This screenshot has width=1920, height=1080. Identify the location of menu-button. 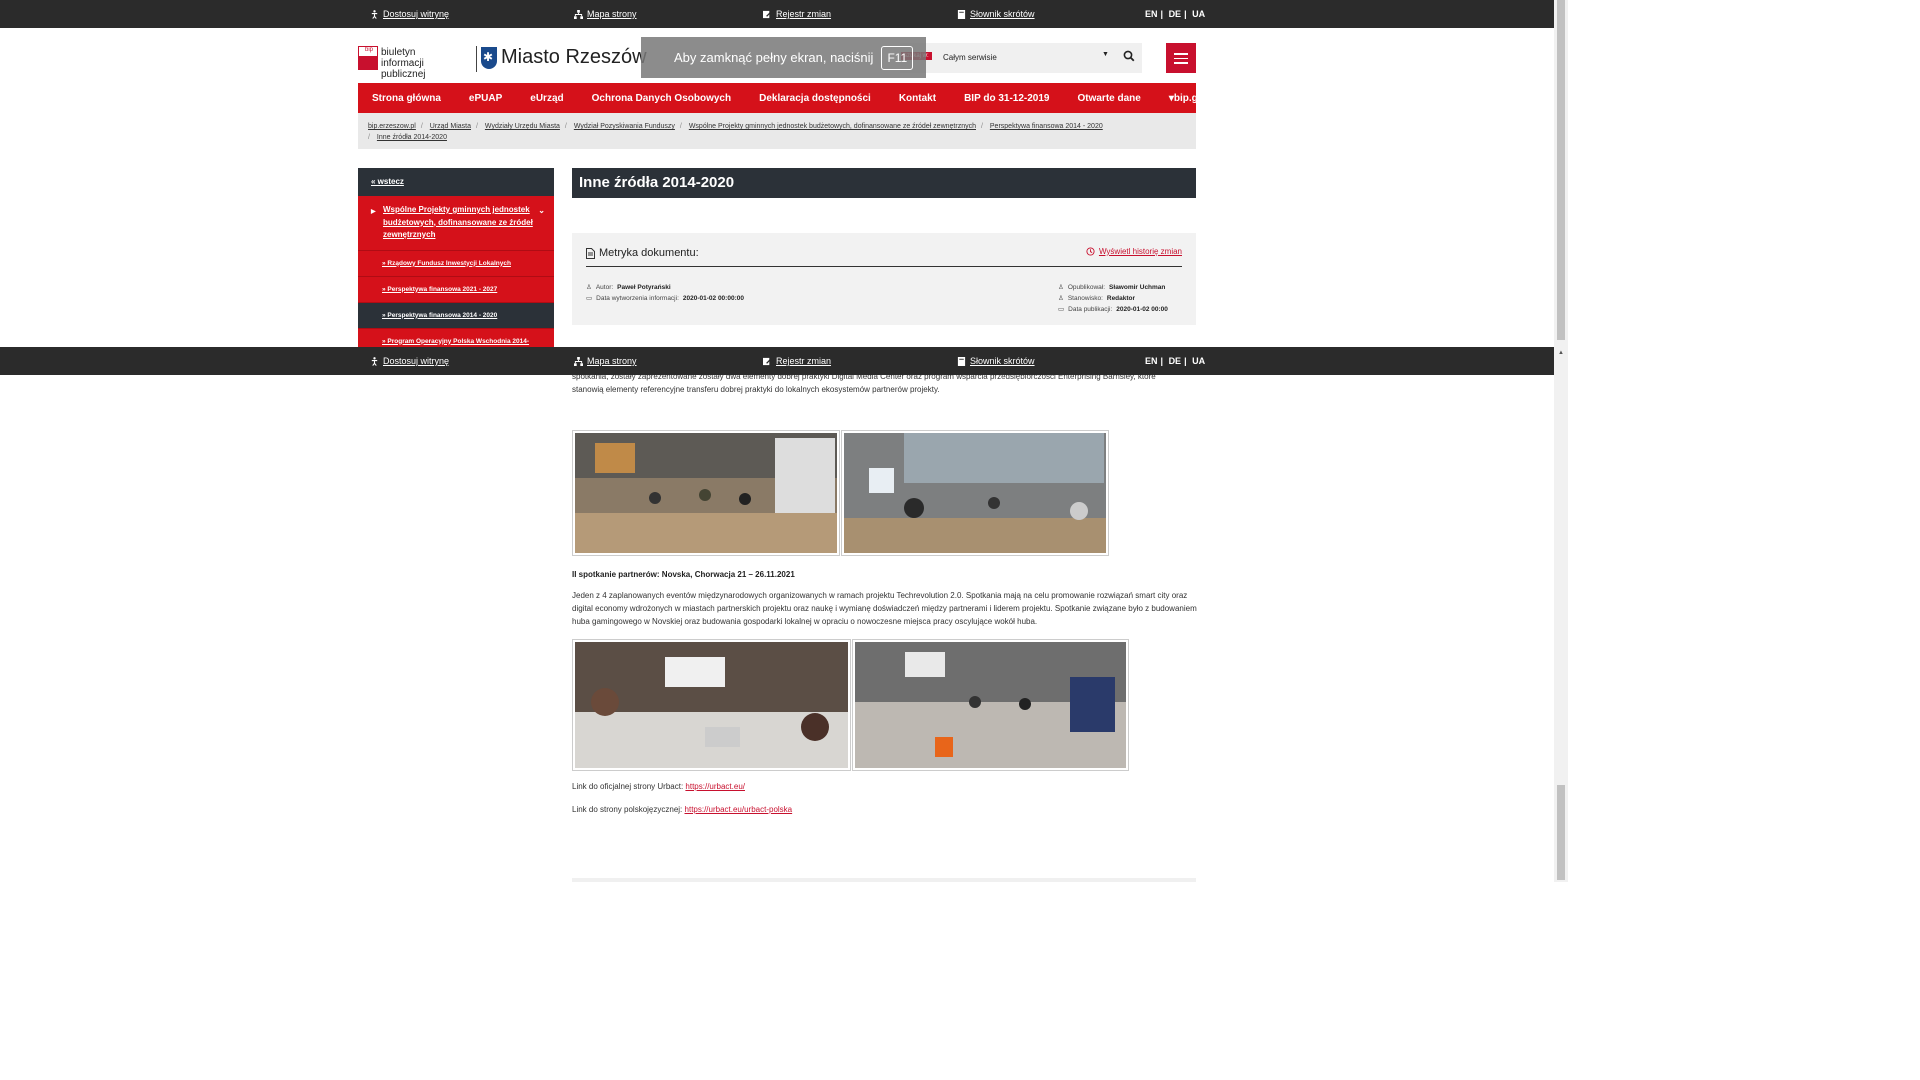
(1181, 58).